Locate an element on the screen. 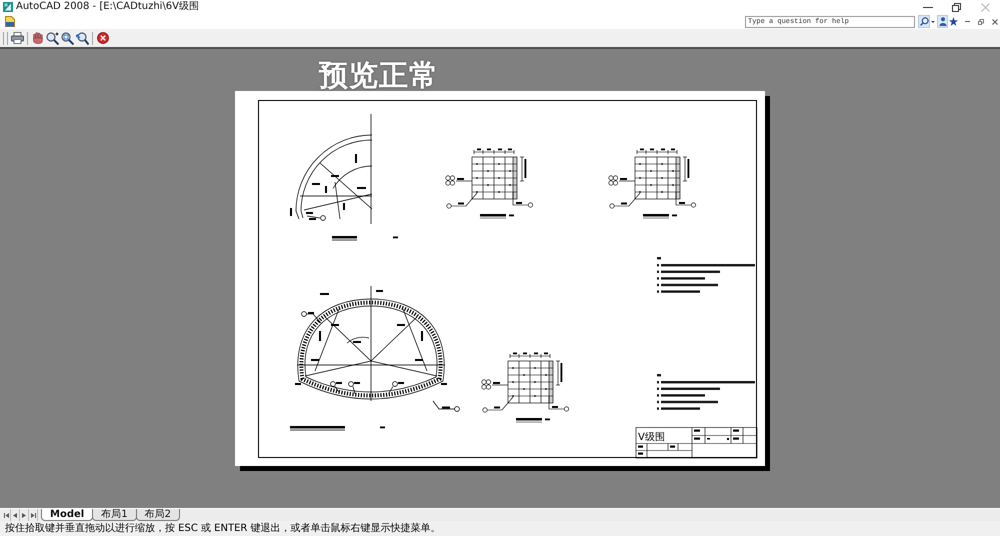  window-title: AutoCAD 2008 - [E:\CADtuzhi\6Ⅴ级围 is located at coordinates (108, 7).